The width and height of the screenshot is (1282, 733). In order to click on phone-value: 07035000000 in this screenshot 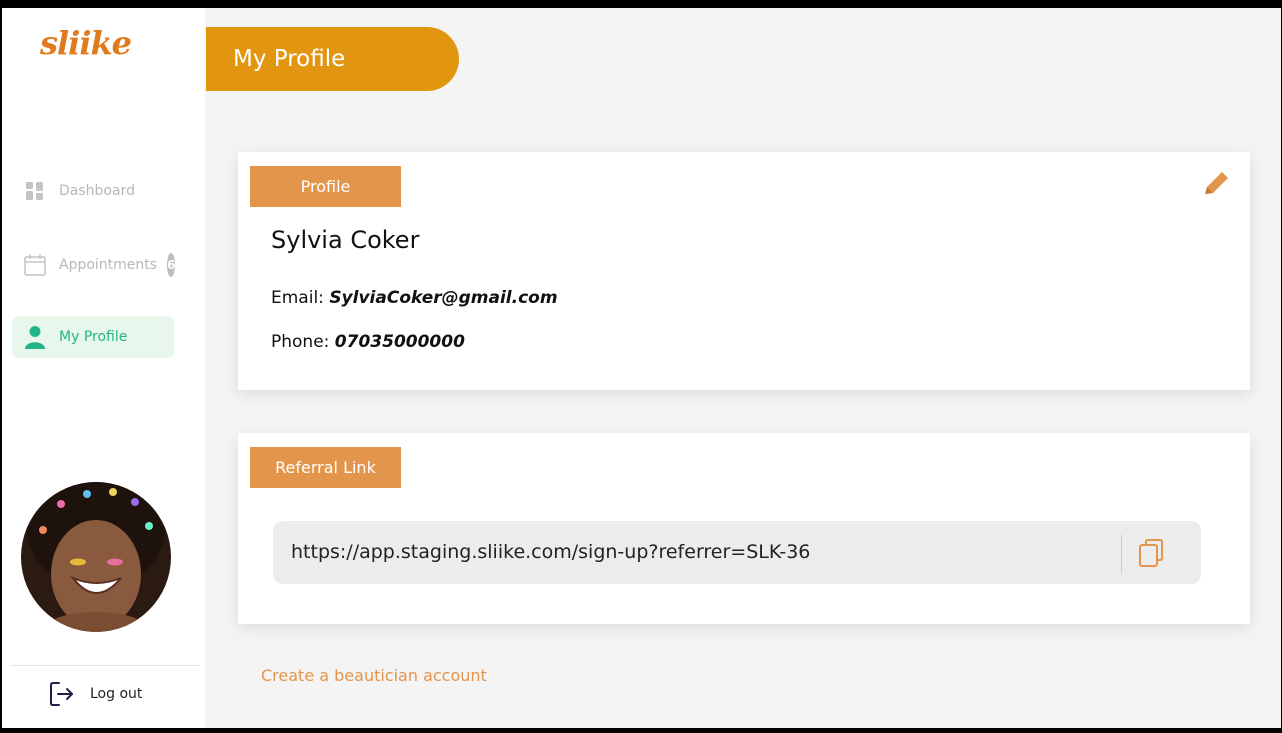, I will do `click(399, 342)`.